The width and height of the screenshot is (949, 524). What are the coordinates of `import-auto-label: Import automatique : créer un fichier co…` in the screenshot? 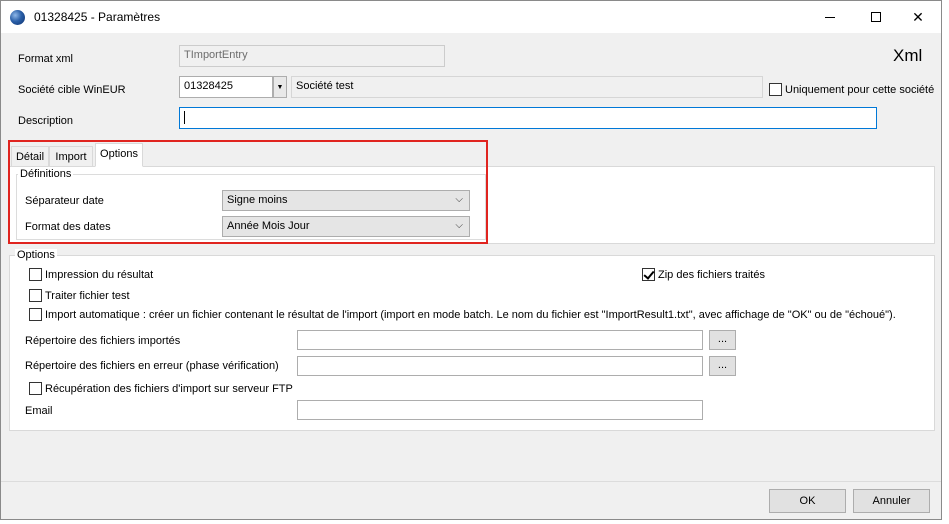 It's located at (470, 315).